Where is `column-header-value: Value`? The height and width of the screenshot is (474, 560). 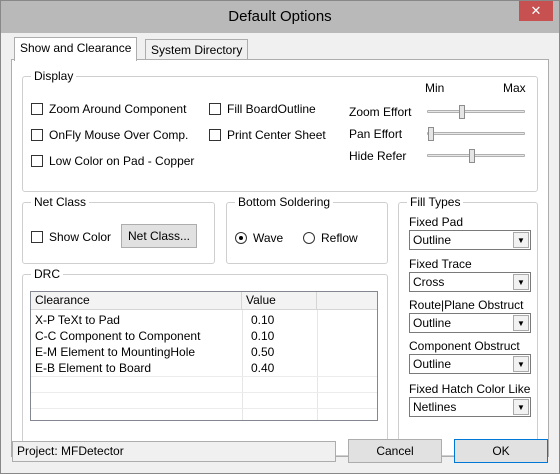 column-header-value: Value is located at coordinates (279, 301).